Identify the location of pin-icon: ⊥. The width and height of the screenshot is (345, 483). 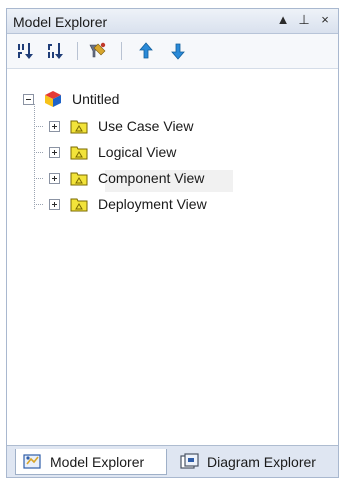
(304, 20).